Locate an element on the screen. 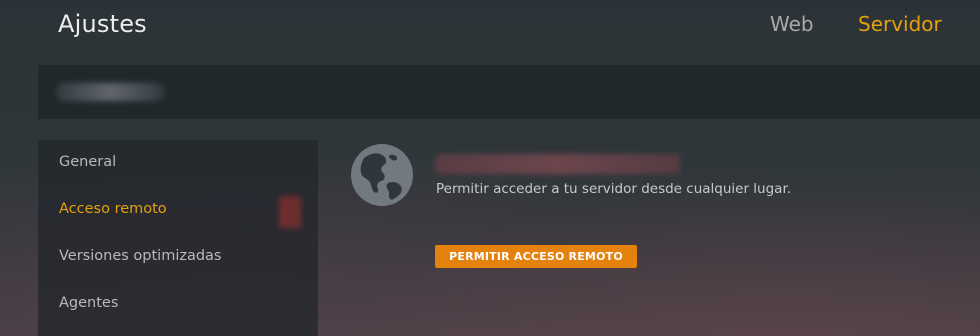  globe-icon is located at coordinates (382, 175).